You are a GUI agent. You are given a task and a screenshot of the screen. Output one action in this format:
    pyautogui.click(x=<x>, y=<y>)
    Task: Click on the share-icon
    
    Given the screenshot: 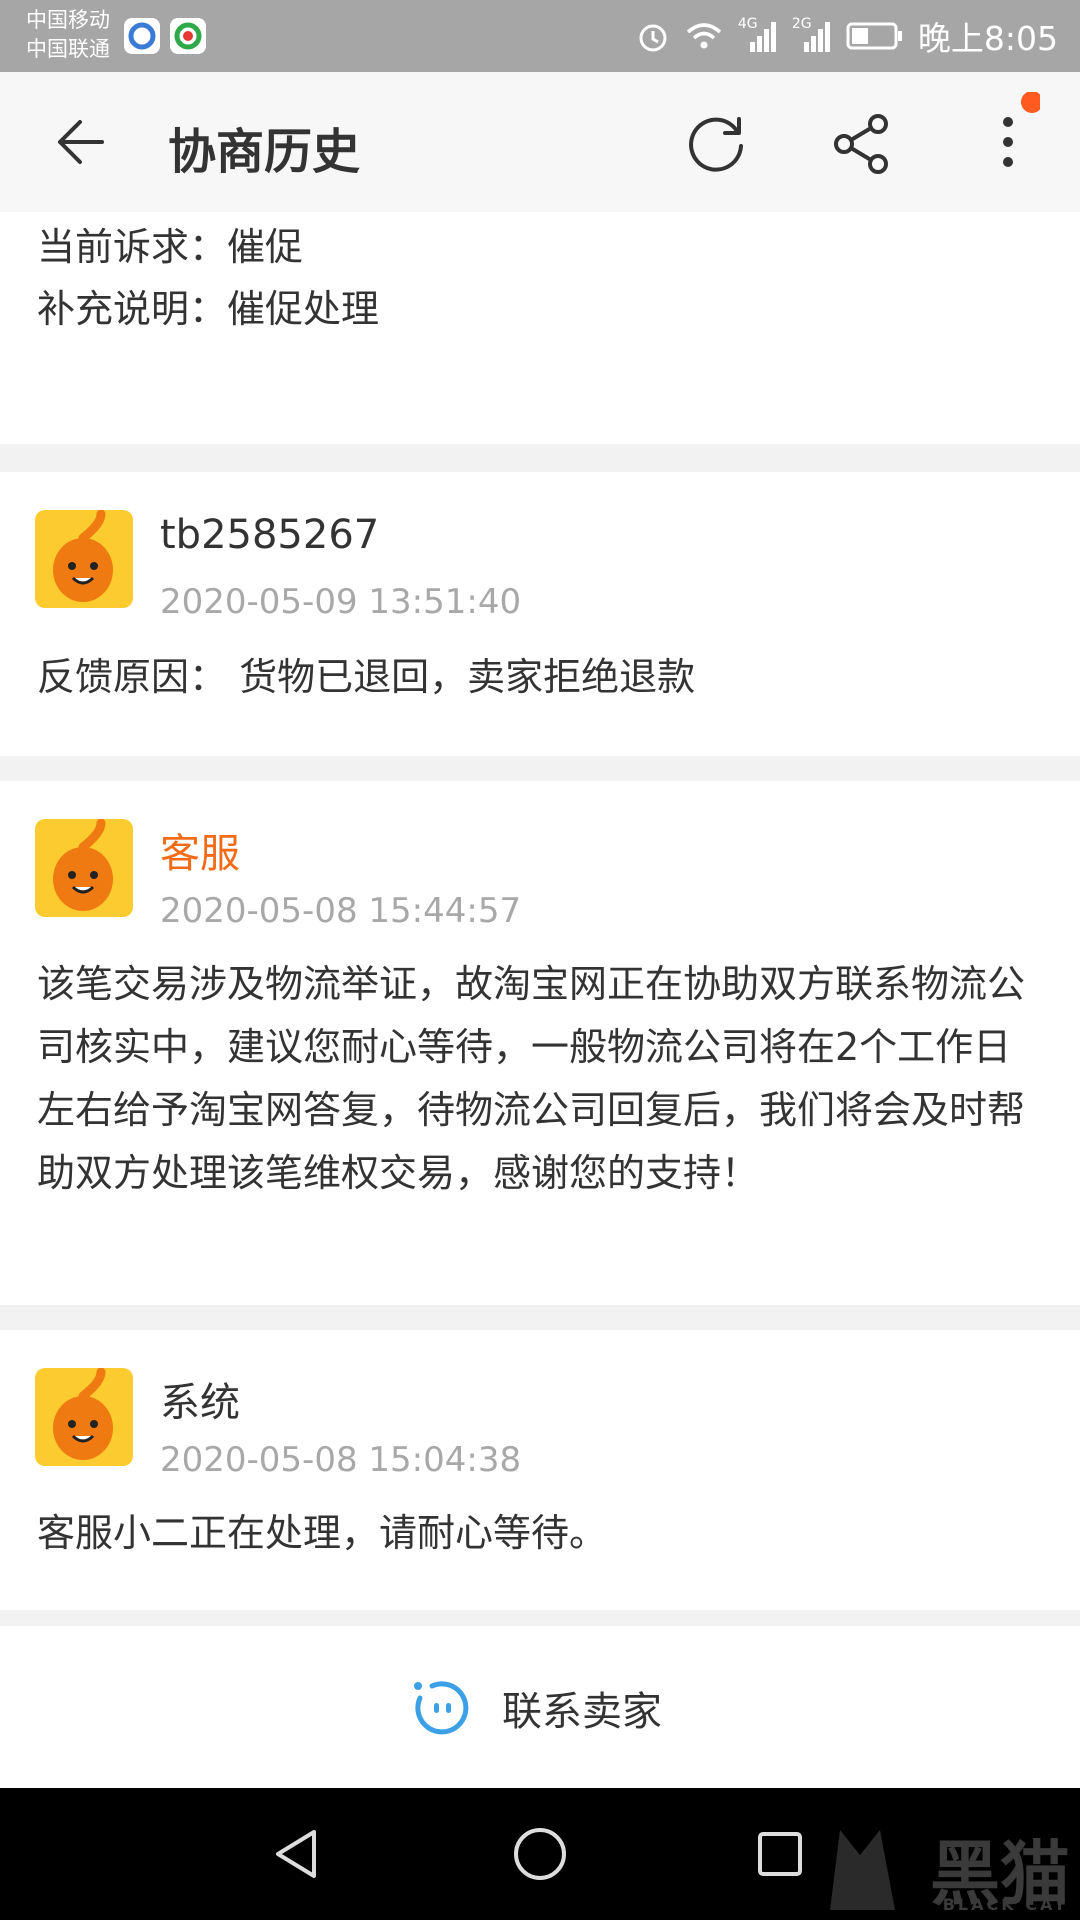 What is the action you would take?
    pyautogui.click(x=861, y=144)
    